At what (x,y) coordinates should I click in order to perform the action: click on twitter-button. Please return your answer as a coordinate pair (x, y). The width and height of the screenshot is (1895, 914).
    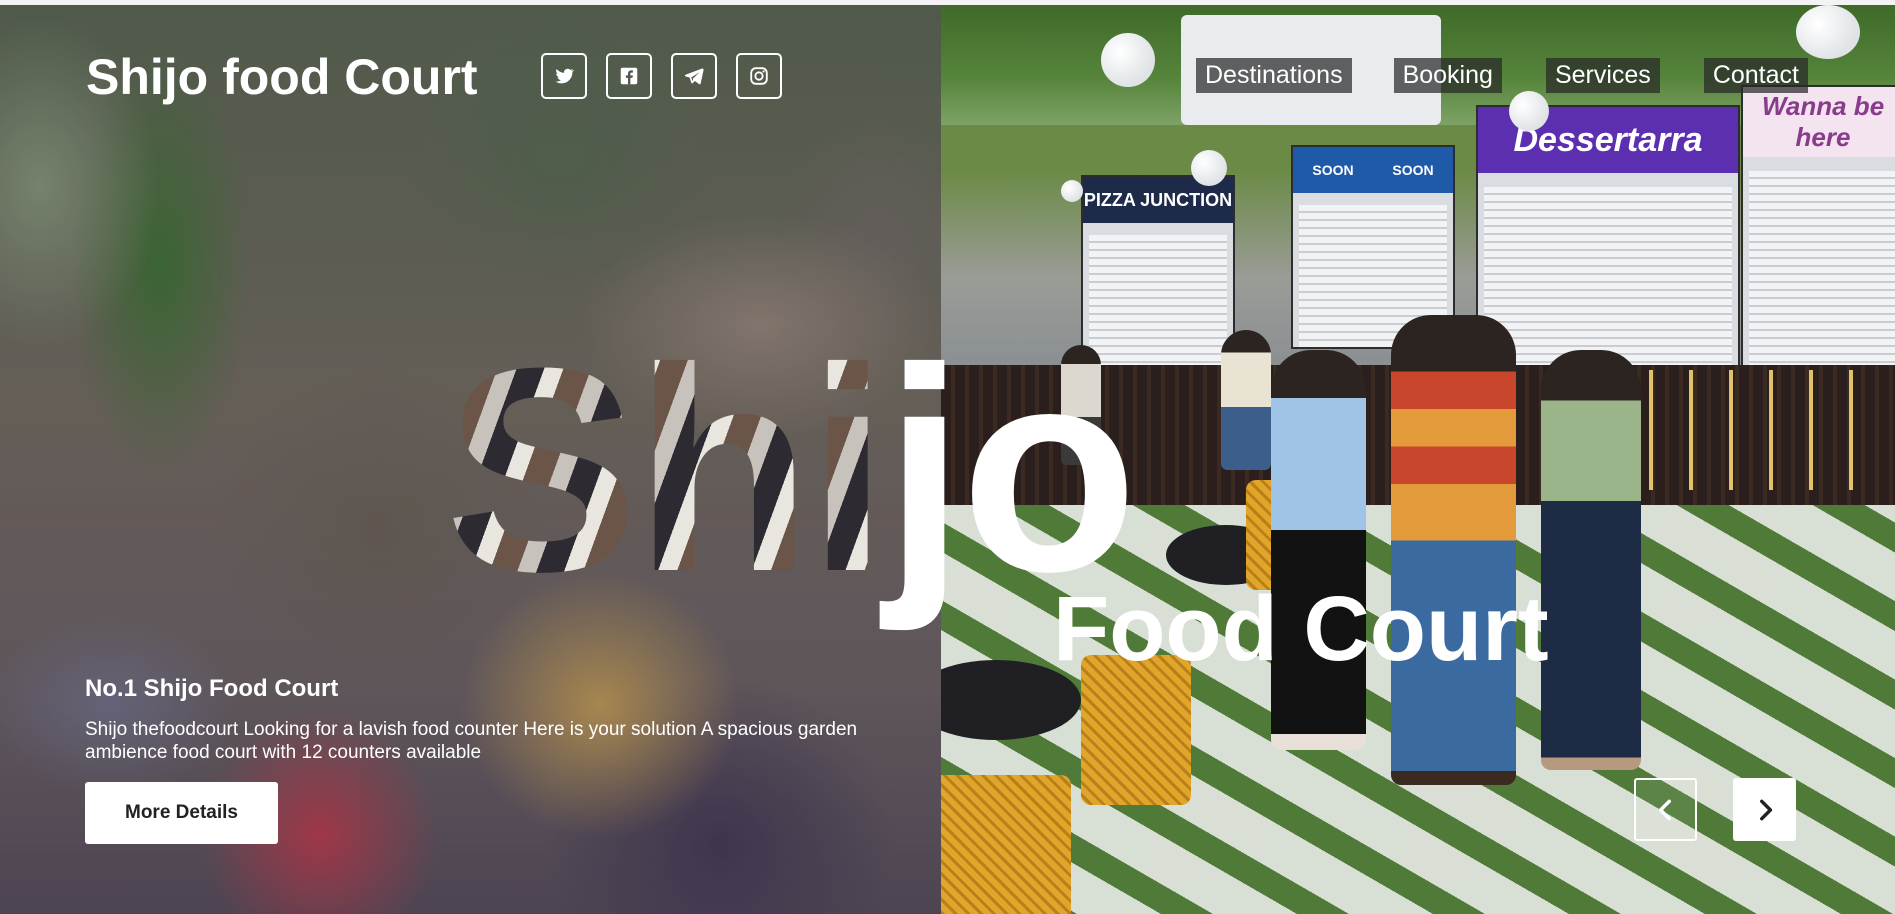
    Looking at the image, I should click on (564, 76).